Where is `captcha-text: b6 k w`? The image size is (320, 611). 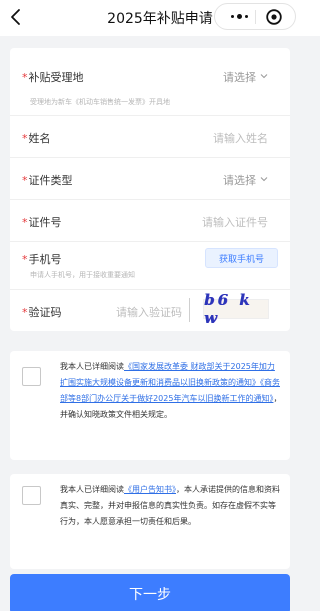
captcha-text: b6 k w is located at coordinates (228, 309).